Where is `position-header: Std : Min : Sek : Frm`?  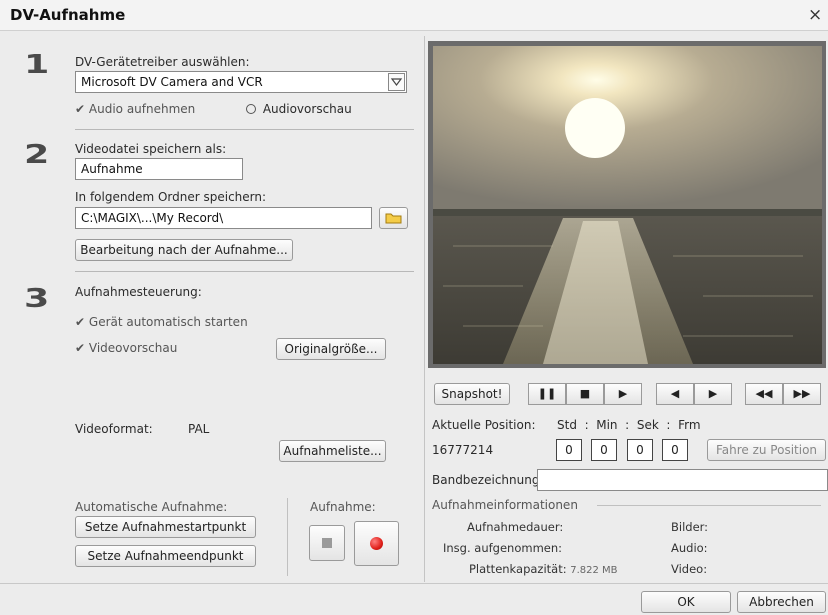 position-header: Std : Min : Sek : Frm is located at coordinates (629, 425).